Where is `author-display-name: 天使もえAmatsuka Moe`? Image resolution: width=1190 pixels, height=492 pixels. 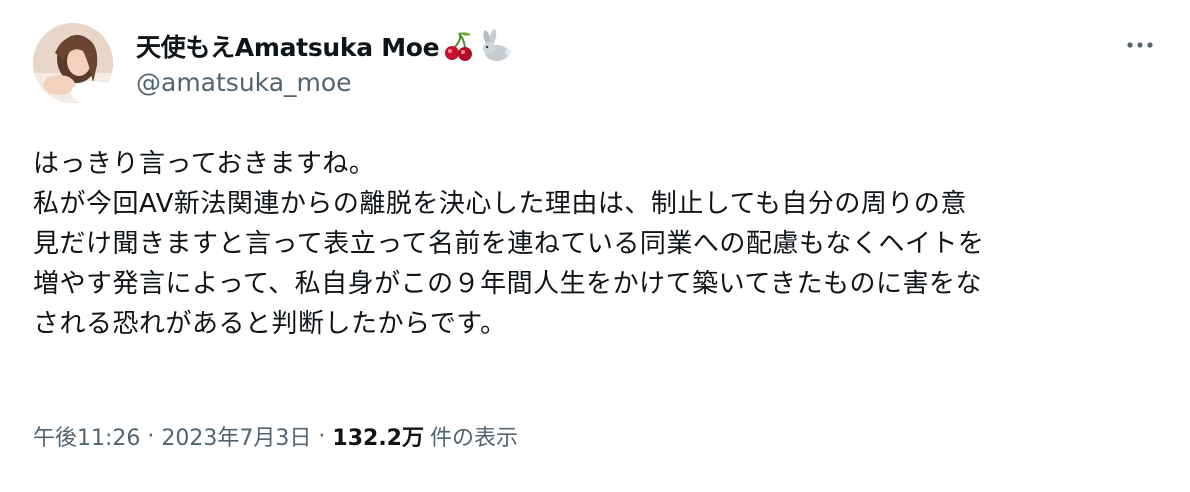
author-display-name: 天使もえAmatsuka Moe is located at coordinates (288, 46).